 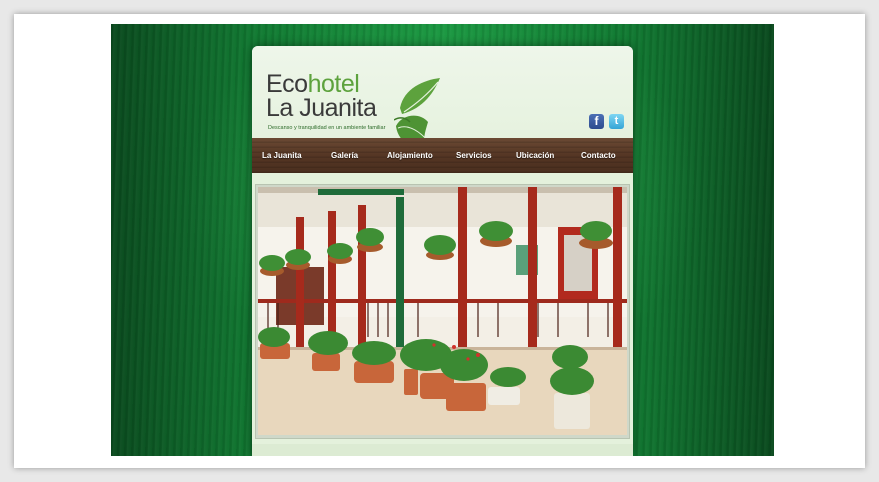 What do you see at coordinates (410, 155) in the screenshot?
I see `nav-item-alojamiento: Alojamiento` at bounding box center [410, 155].